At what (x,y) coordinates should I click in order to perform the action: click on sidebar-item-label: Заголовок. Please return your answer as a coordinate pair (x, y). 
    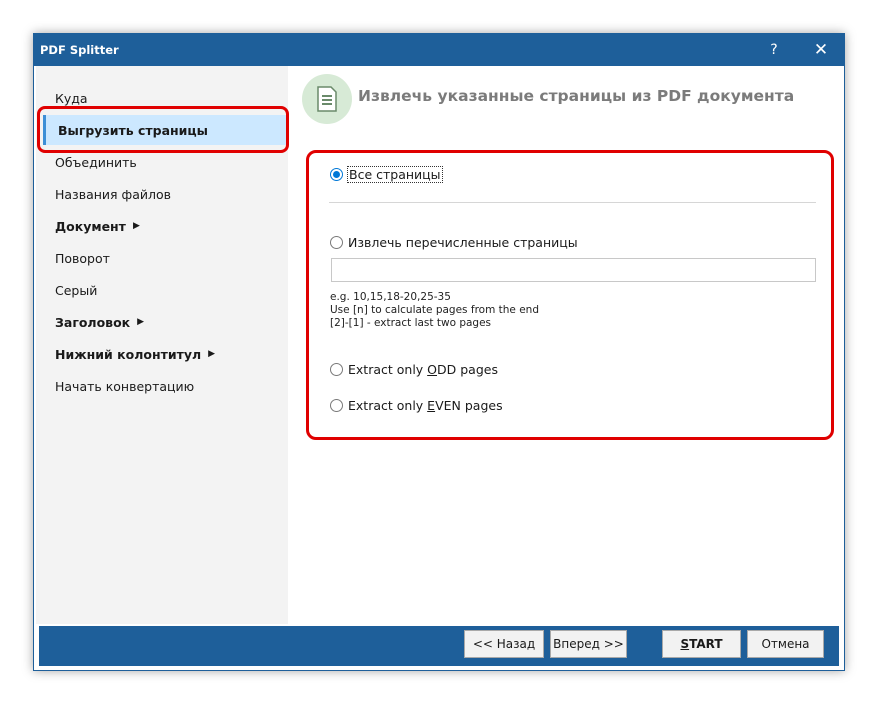
    Looking at the image, I should click on (93, 322).